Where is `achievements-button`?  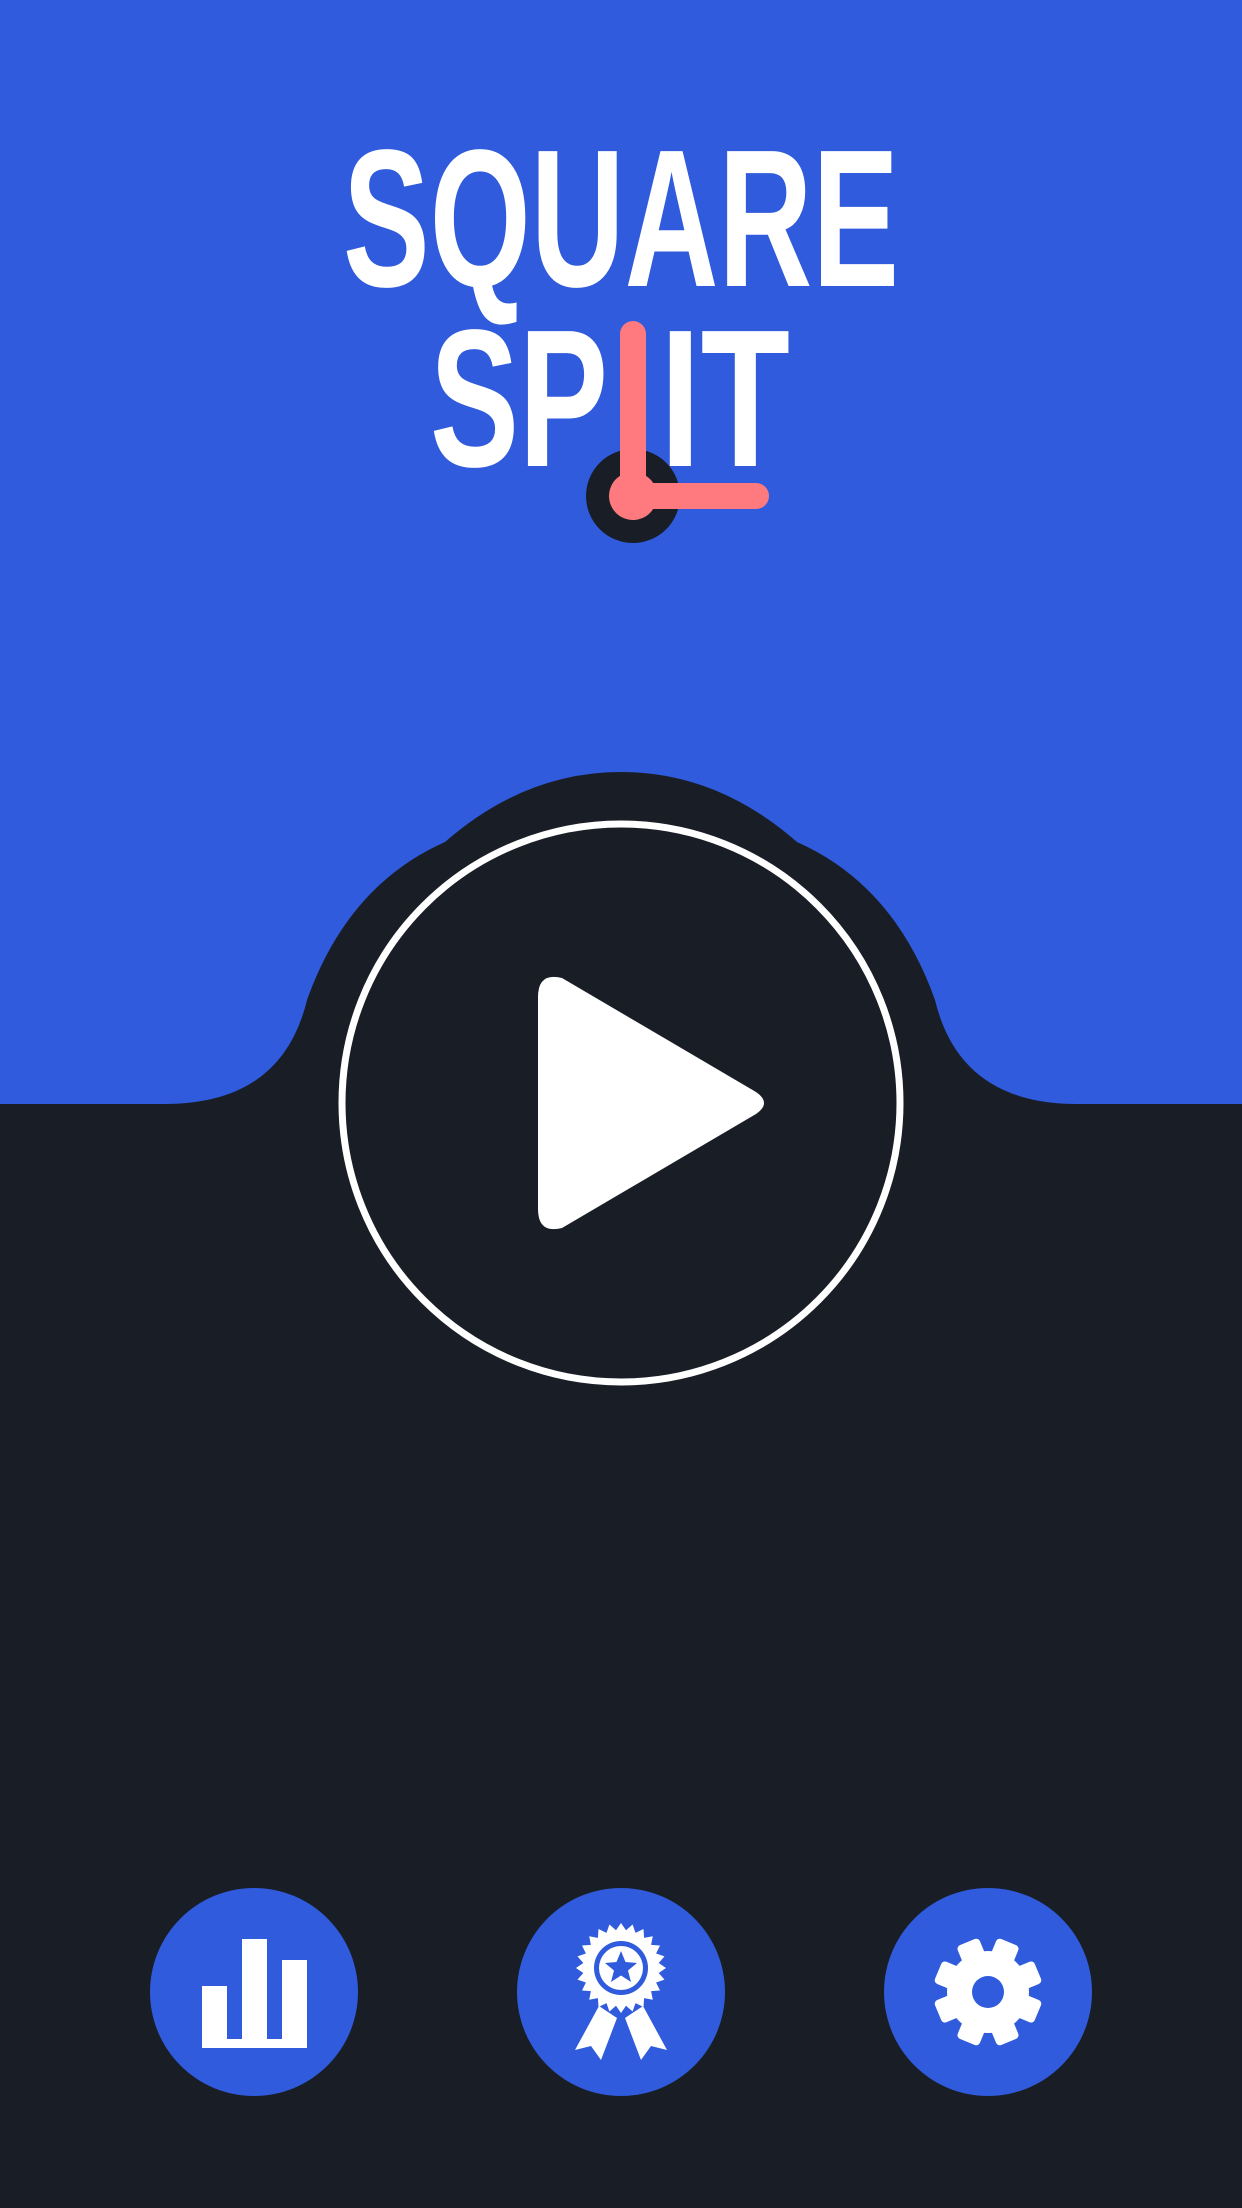 achievements-button is located at coordinates (621, 1992).